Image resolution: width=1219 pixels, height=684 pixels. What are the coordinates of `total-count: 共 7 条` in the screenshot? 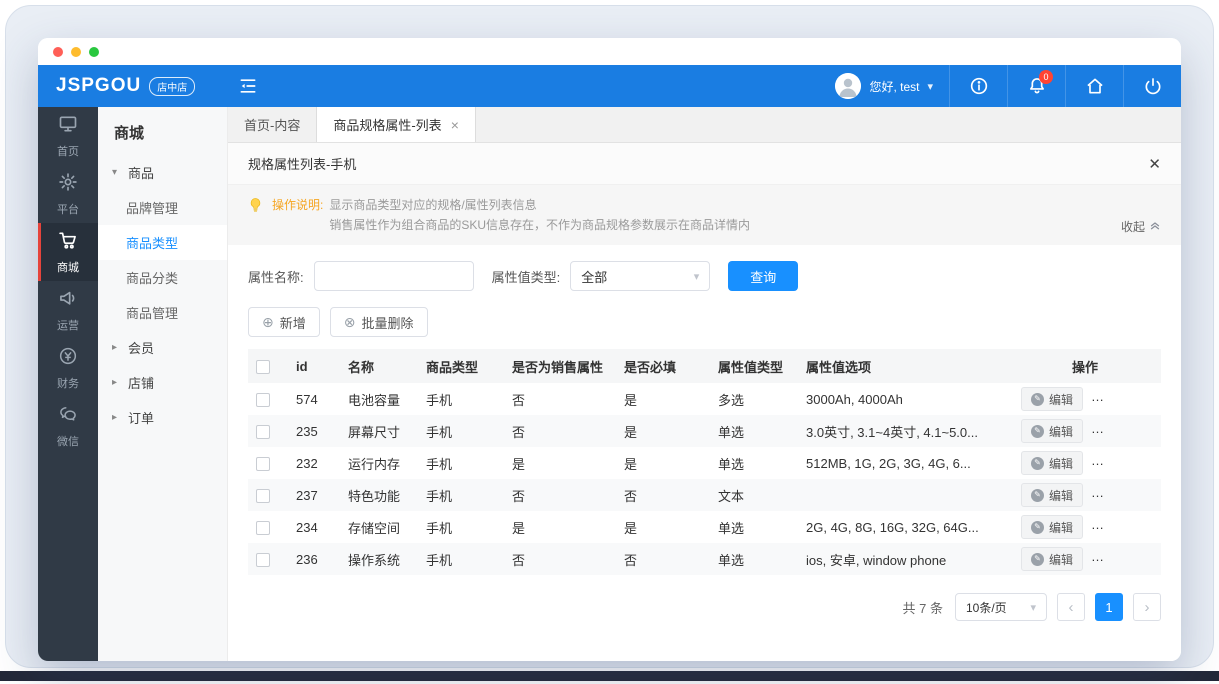 It's located at (922, 608).